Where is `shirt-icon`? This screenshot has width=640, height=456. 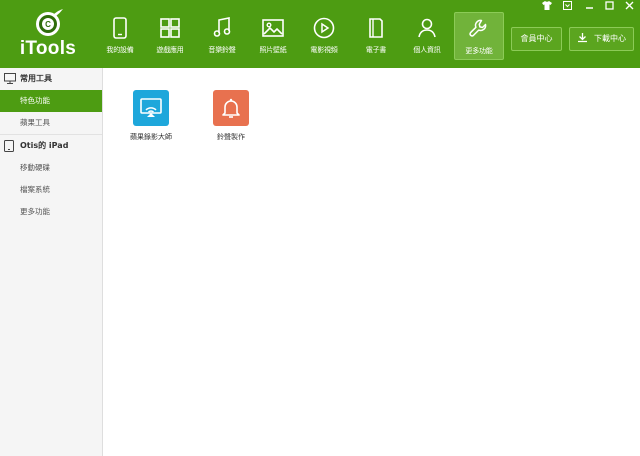 shirt-icon is located at coordinates (547, 5).